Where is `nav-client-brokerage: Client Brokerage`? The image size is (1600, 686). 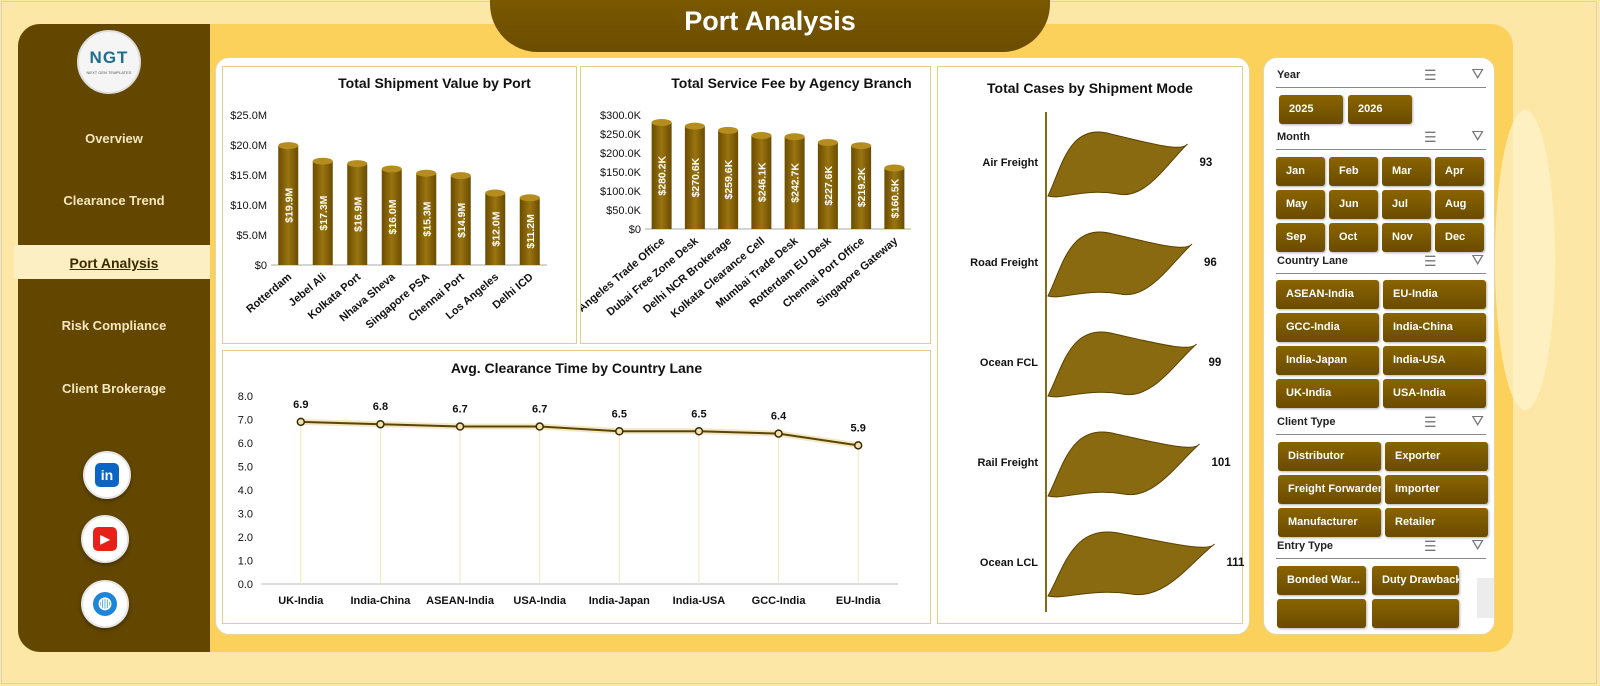 nav-client-brokerage: Client Brokerage is located at coordinates (114, 388).